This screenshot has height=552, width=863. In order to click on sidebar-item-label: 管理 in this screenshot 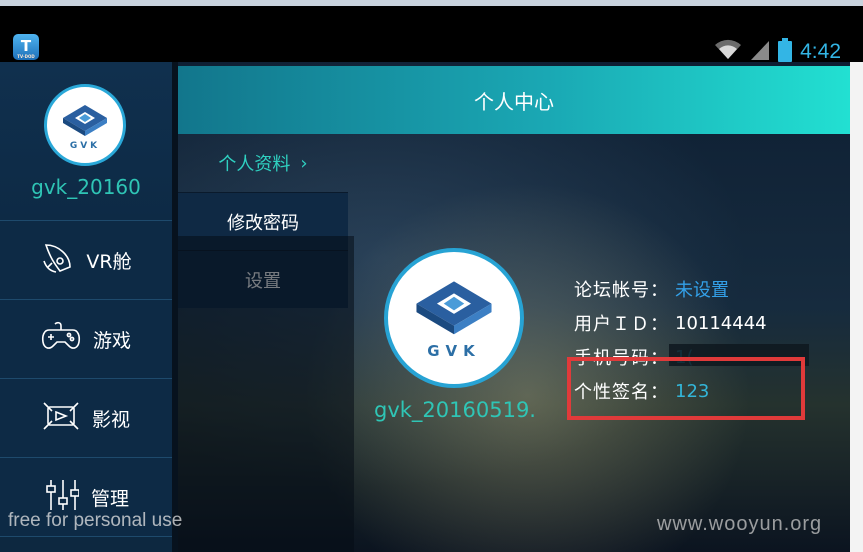, I will do `click(109, 498)`.